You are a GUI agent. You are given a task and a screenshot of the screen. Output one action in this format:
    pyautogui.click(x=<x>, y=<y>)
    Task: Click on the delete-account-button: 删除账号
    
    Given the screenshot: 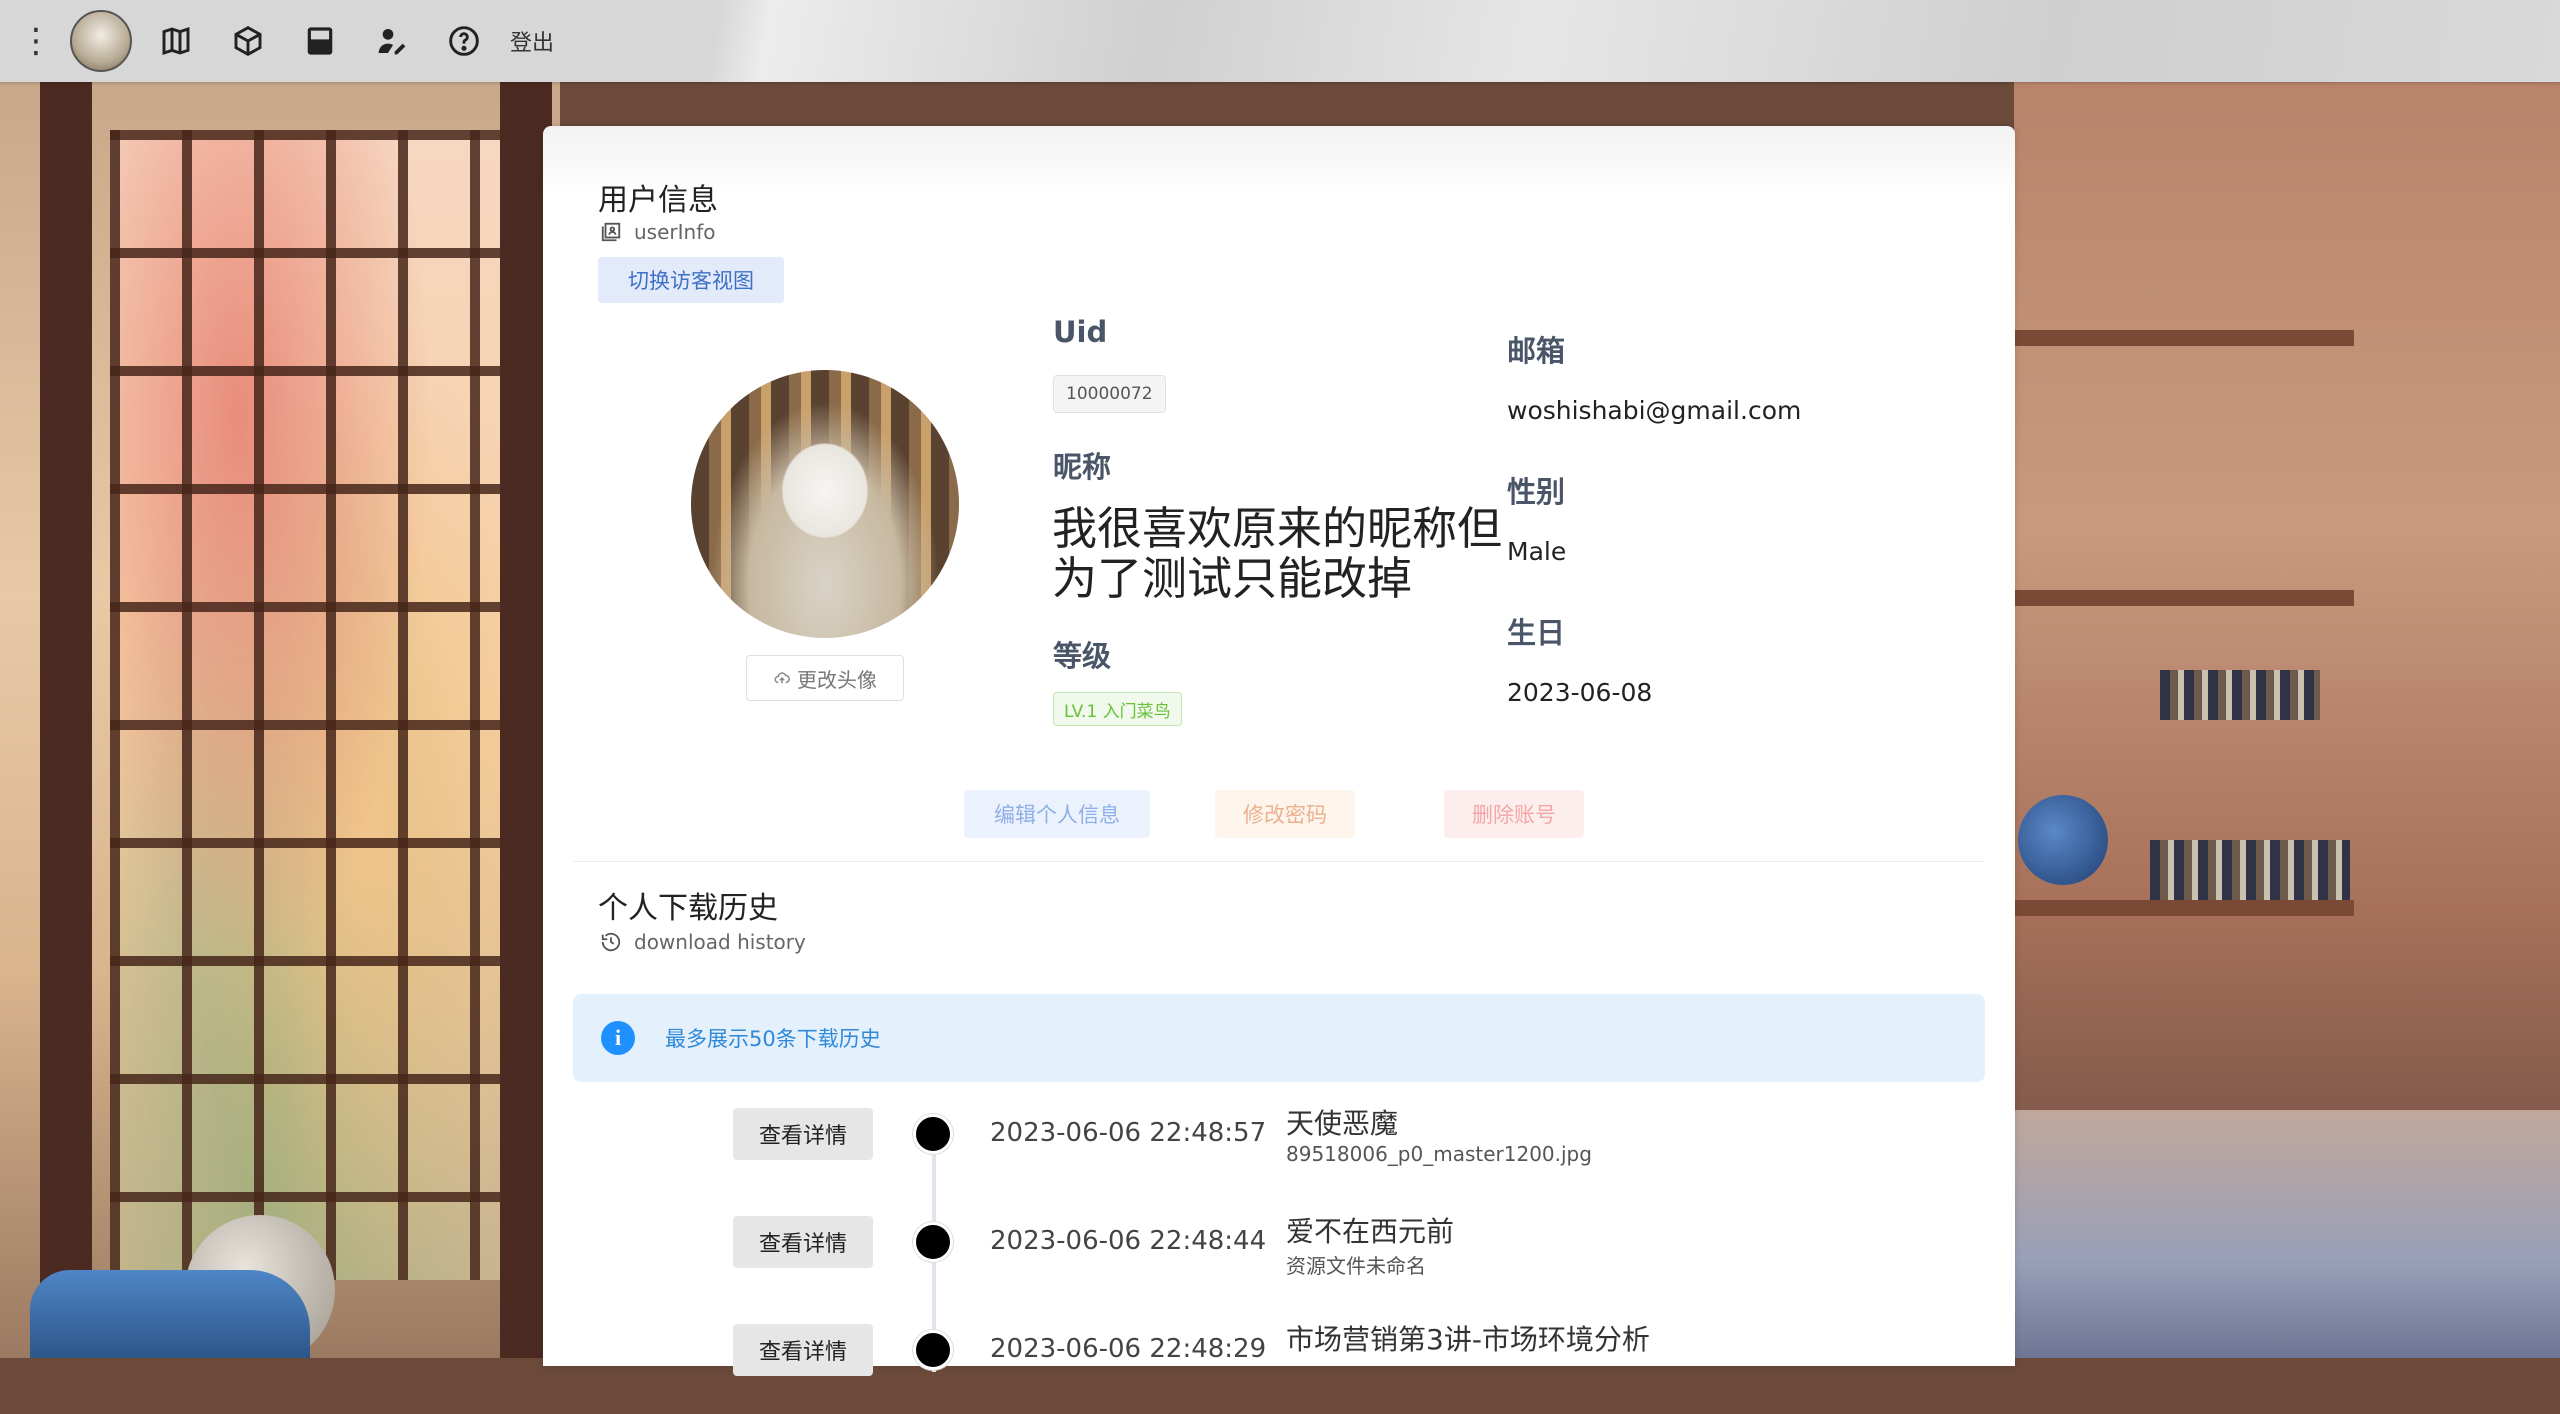 What is the action you would take?
    pyautogui.click(x=1514, y=814)
    